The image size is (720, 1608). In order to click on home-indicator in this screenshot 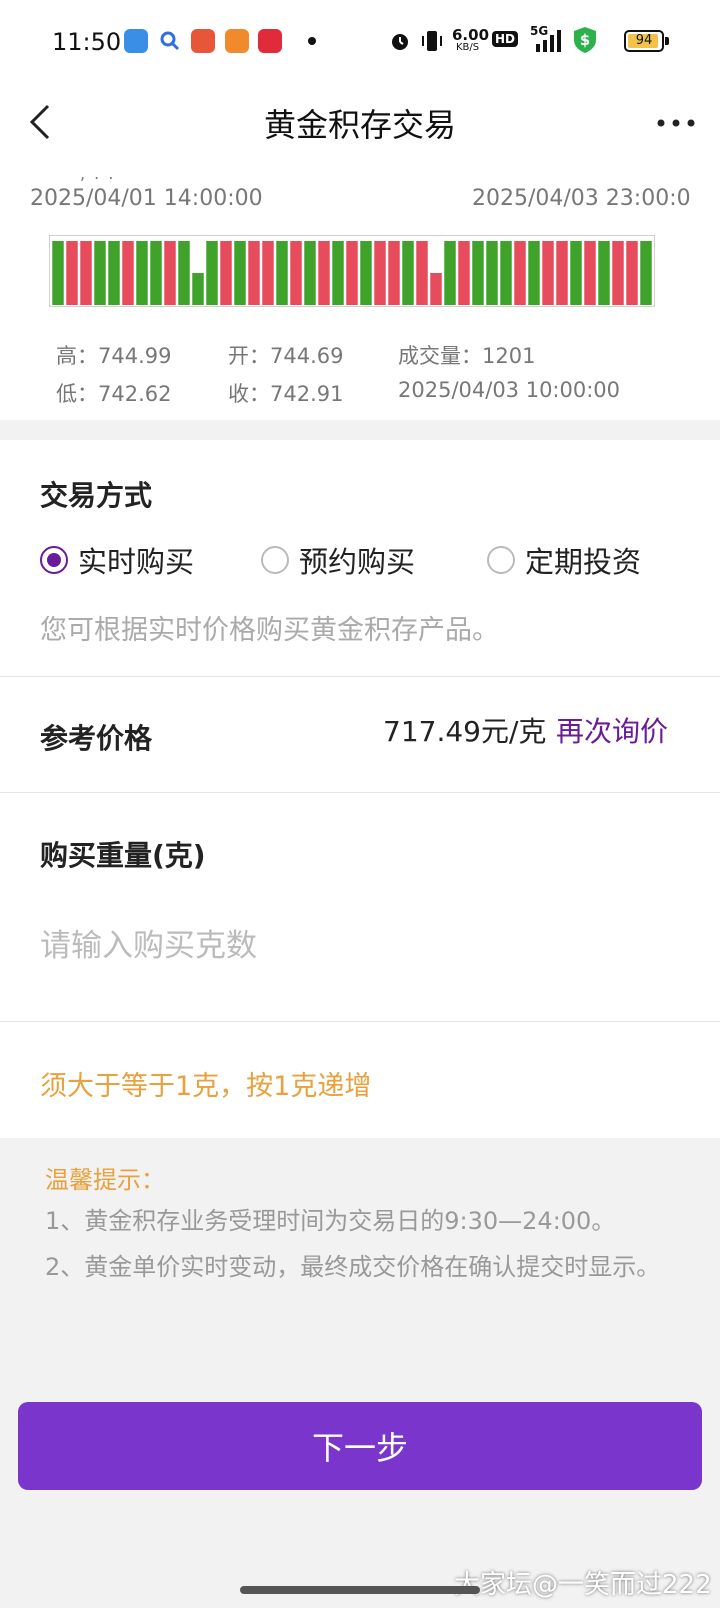, I will do `click(360, 1590)`.